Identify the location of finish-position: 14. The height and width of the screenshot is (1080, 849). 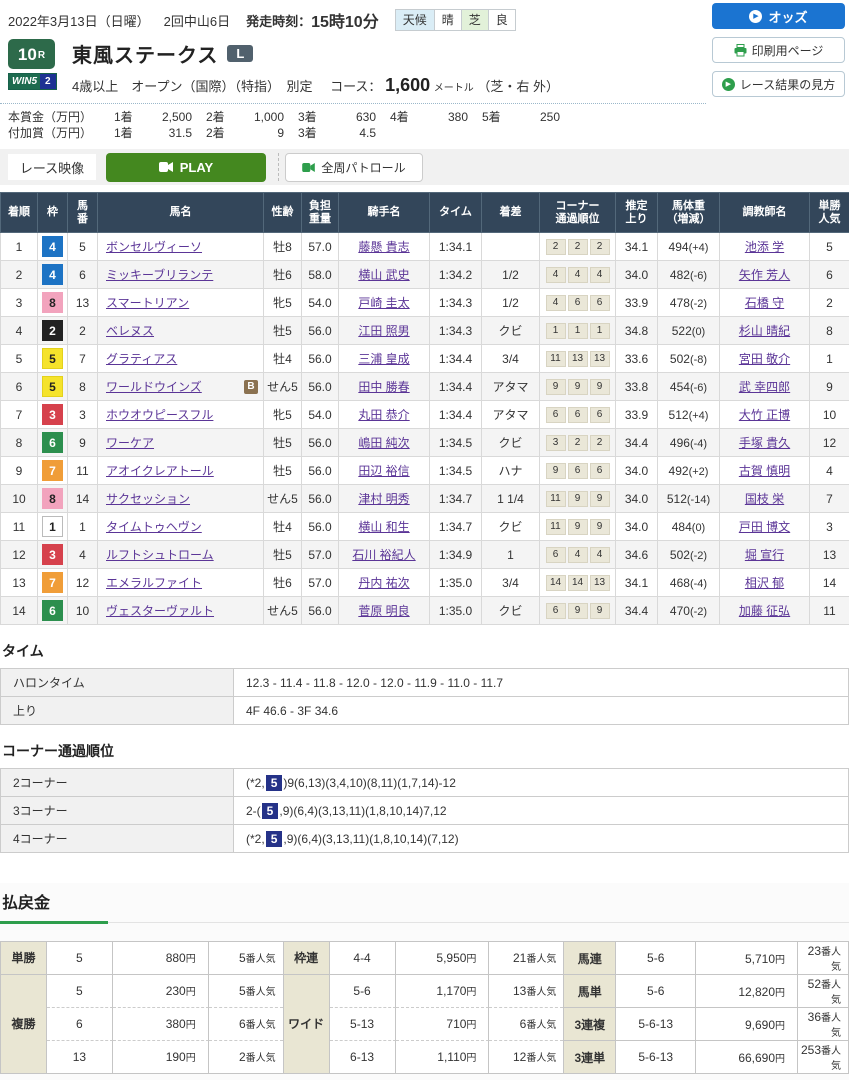
(19, 611).